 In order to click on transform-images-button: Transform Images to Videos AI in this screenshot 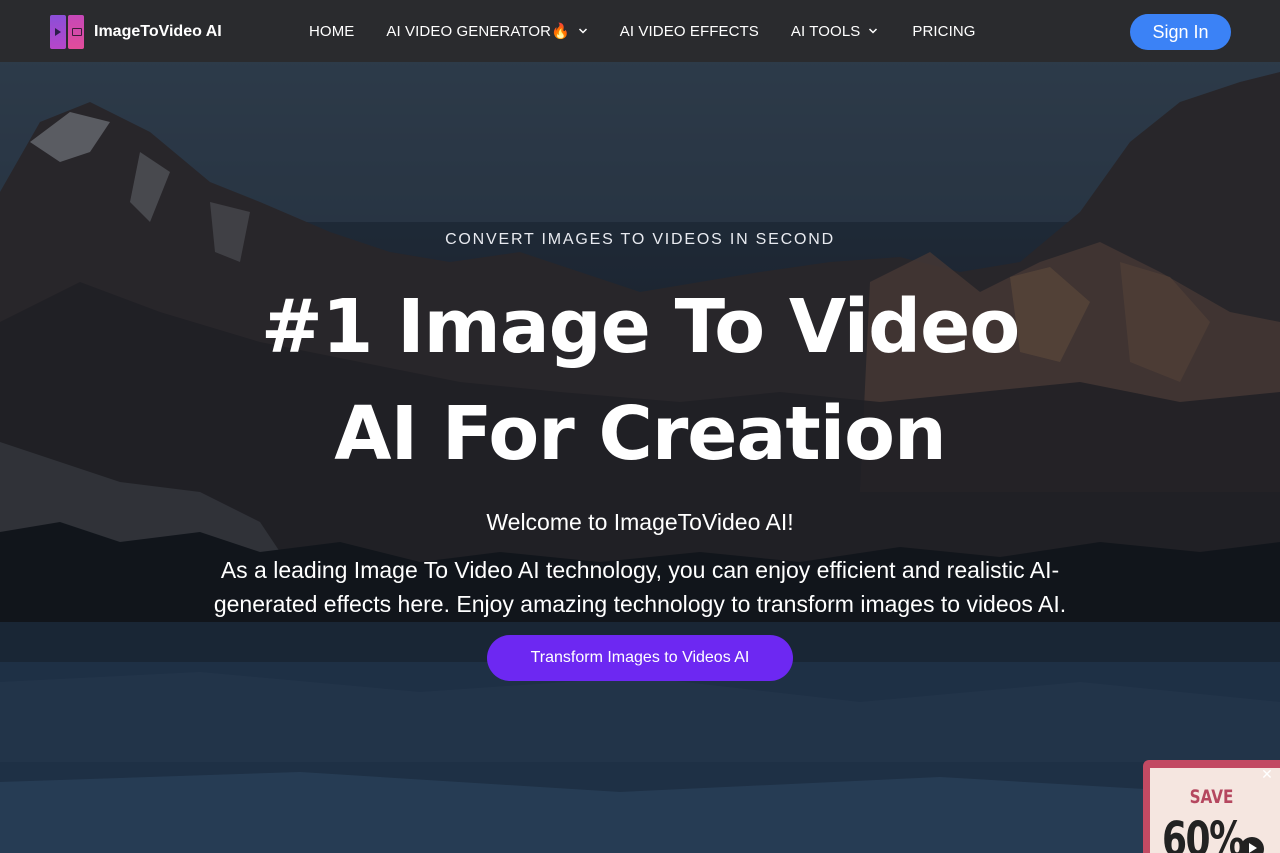, I will do `click(640, 658)`.